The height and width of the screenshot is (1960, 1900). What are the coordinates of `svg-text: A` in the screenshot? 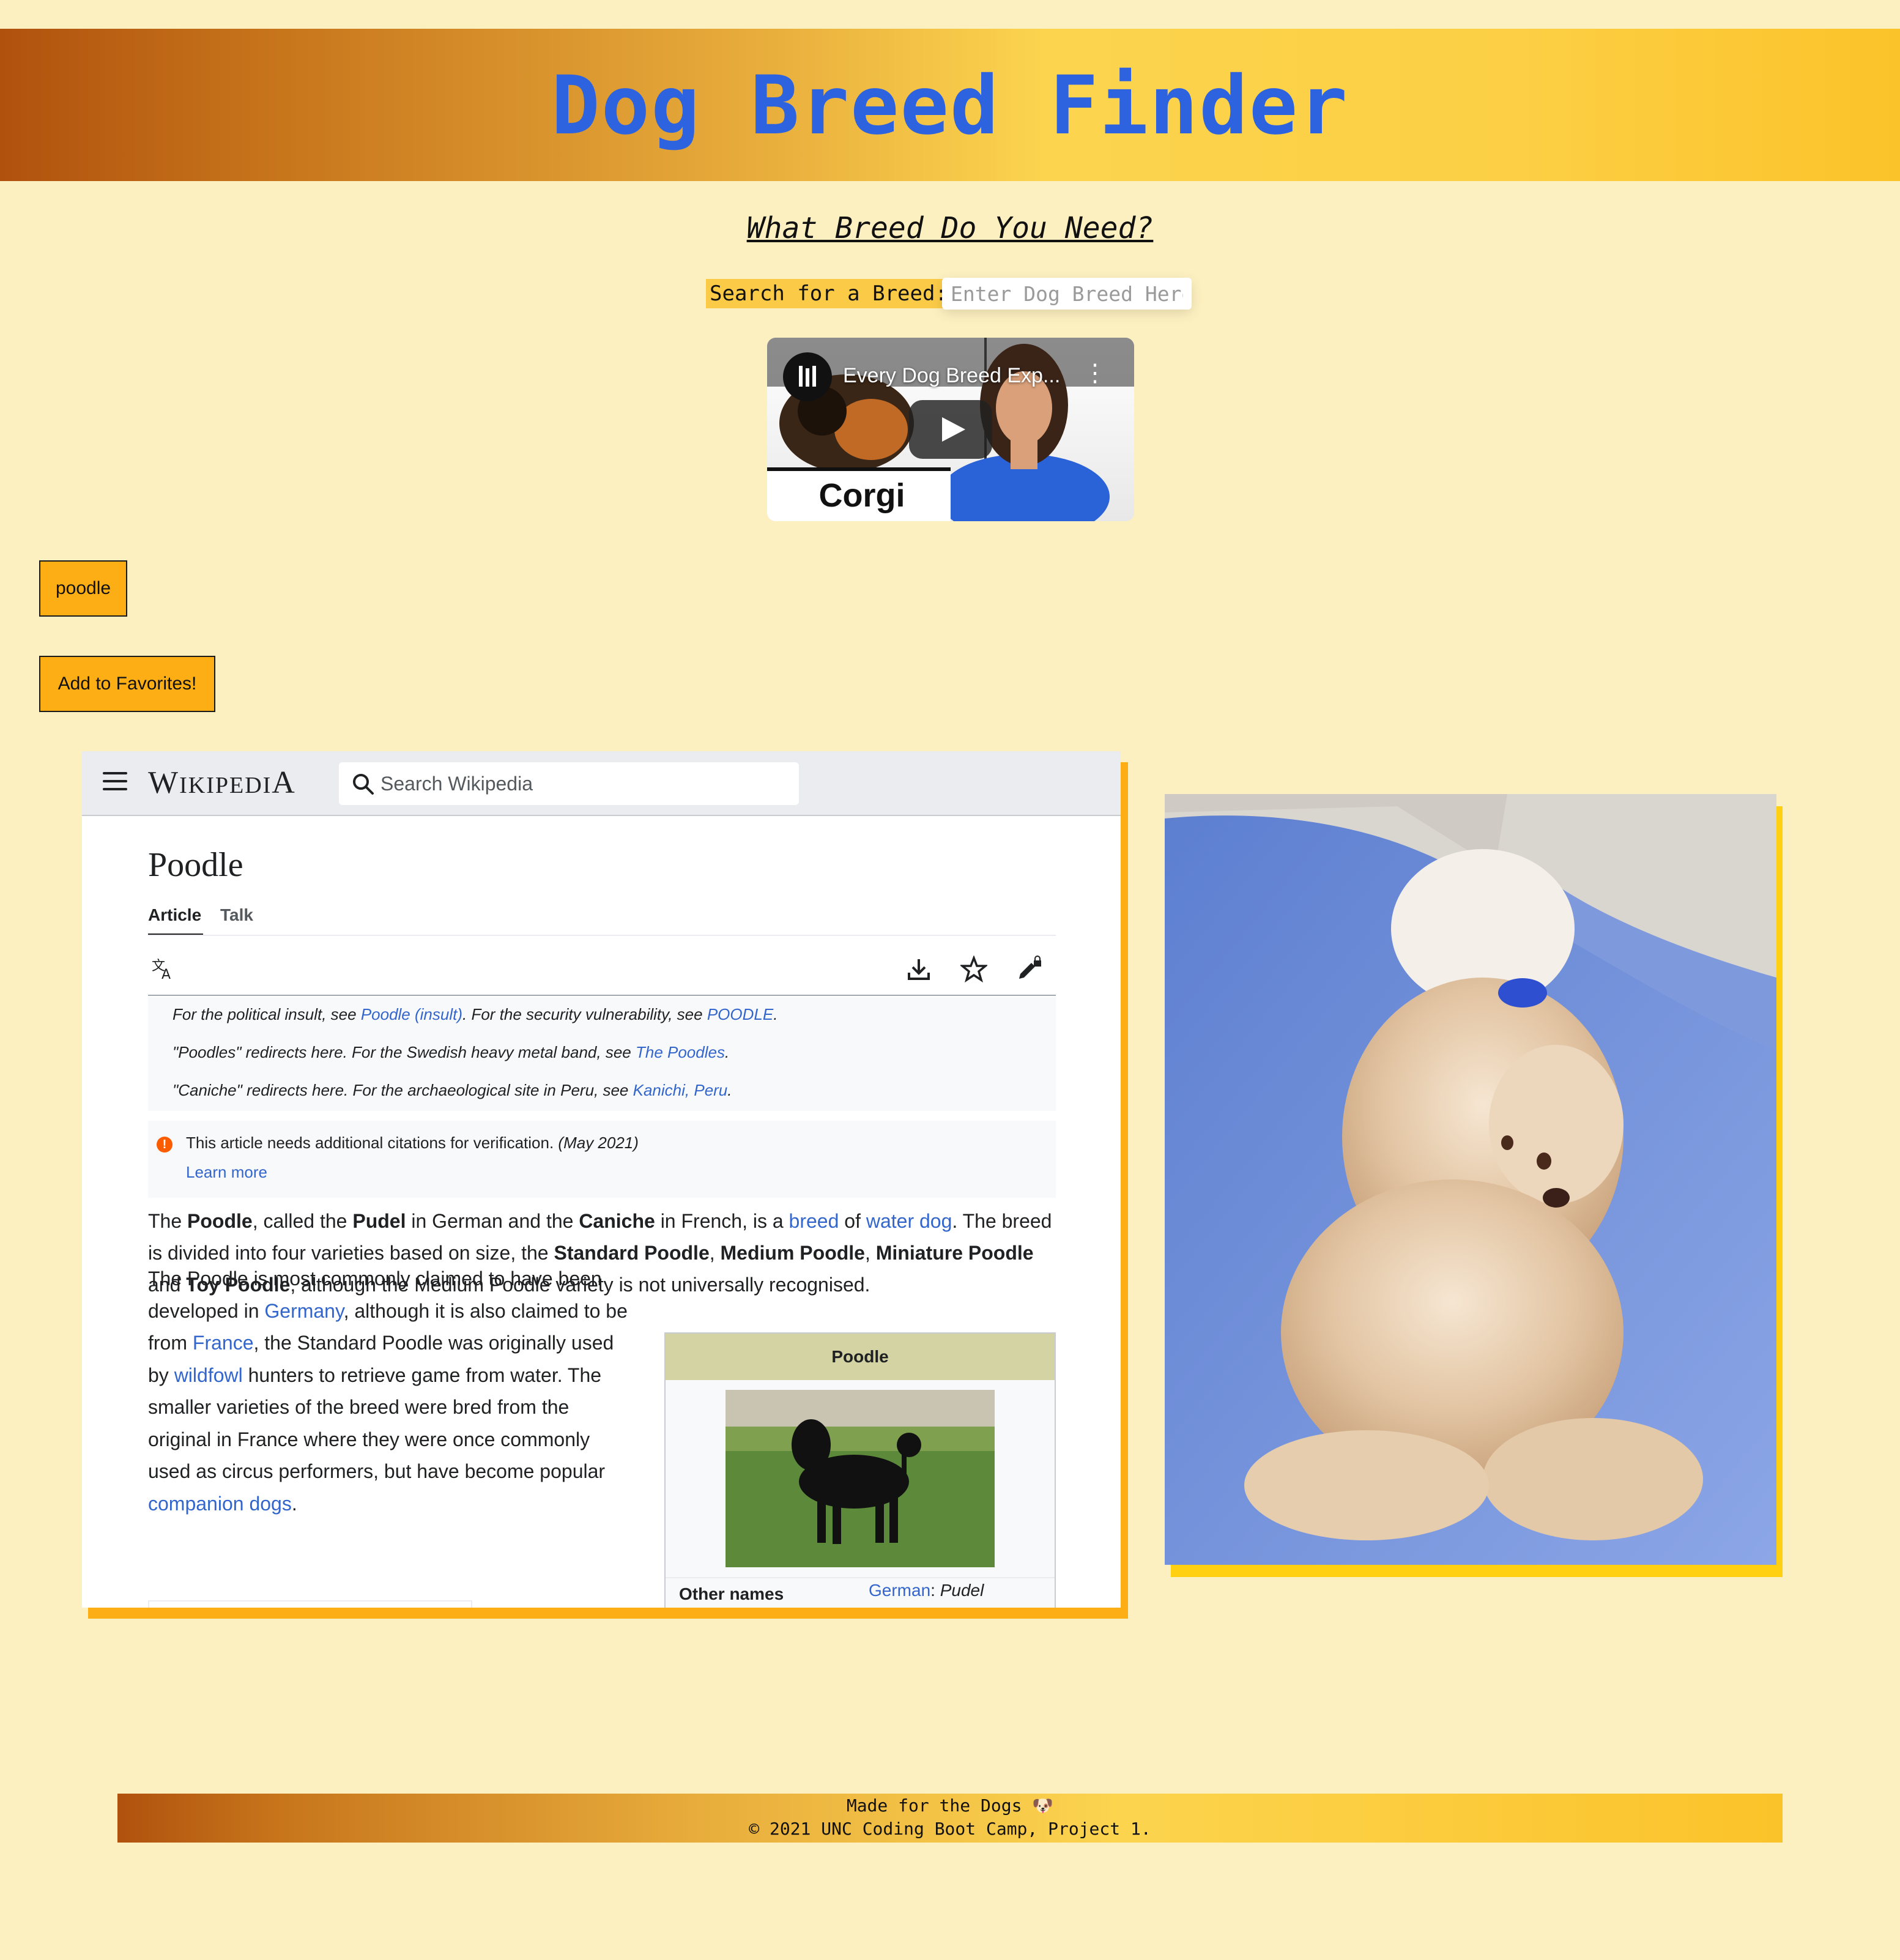 It's located at (166, 975).